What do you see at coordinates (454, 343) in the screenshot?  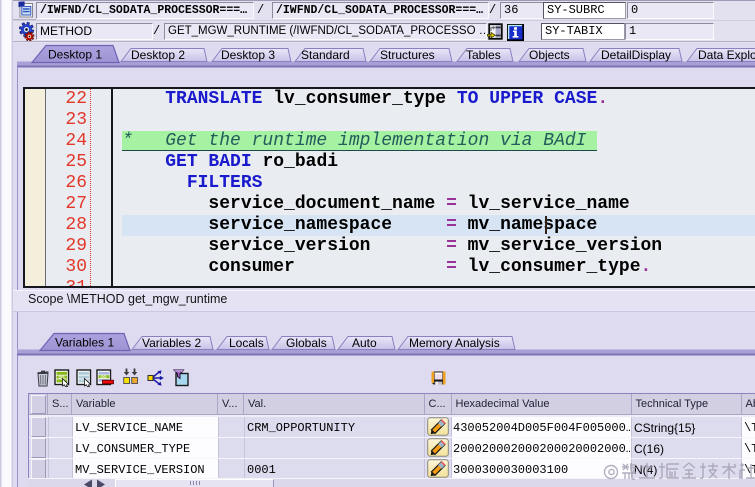 I see `svg-text: Memory Analysis` at bounding box center [454, 343].